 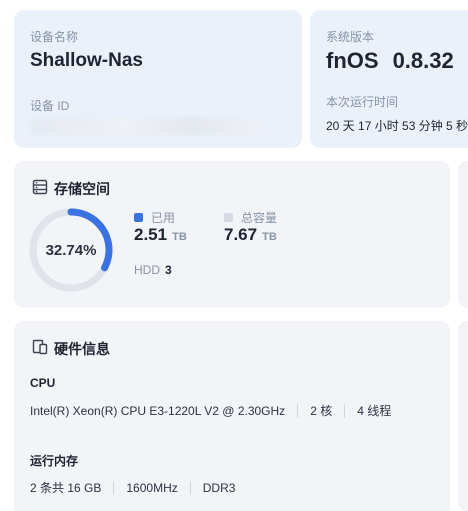 What do you see at coordinates (147, 270) in the screenshot?
I see `disk-type: HDD` at bounding box center [147, 270].